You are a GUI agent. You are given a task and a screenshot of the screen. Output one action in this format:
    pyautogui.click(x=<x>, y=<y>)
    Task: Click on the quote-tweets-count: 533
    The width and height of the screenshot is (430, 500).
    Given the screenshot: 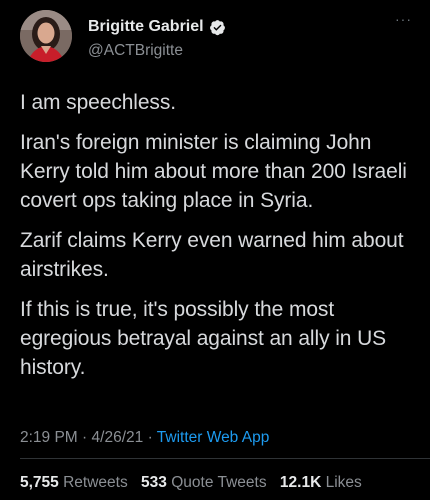 What is the action you would take?
    pyautogui.click(x=154, y=482)
    